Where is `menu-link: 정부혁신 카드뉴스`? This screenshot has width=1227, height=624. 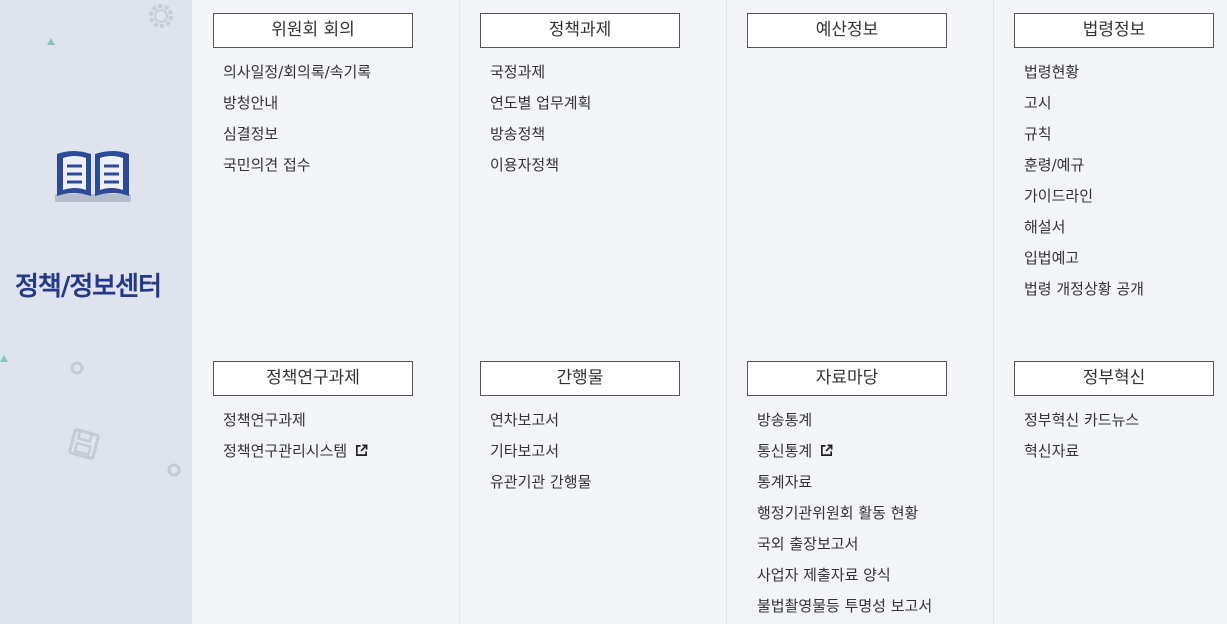 menu-link: 정부혁신 카드뉴스 is located at coordinates (1120, 420).